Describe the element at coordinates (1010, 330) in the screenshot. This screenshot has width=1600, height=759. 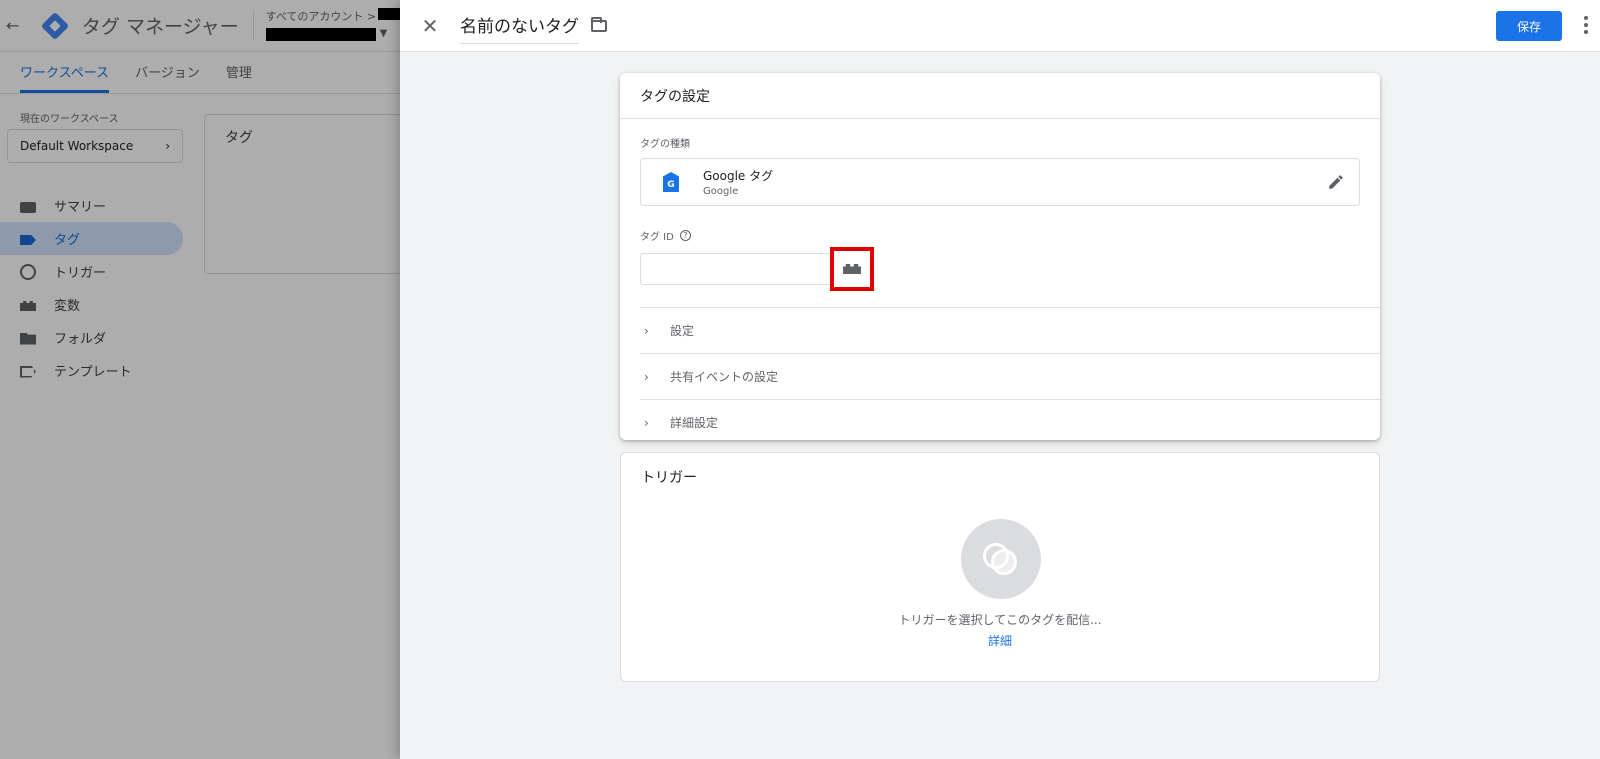
I see `section-settings: › 設定` at that location.